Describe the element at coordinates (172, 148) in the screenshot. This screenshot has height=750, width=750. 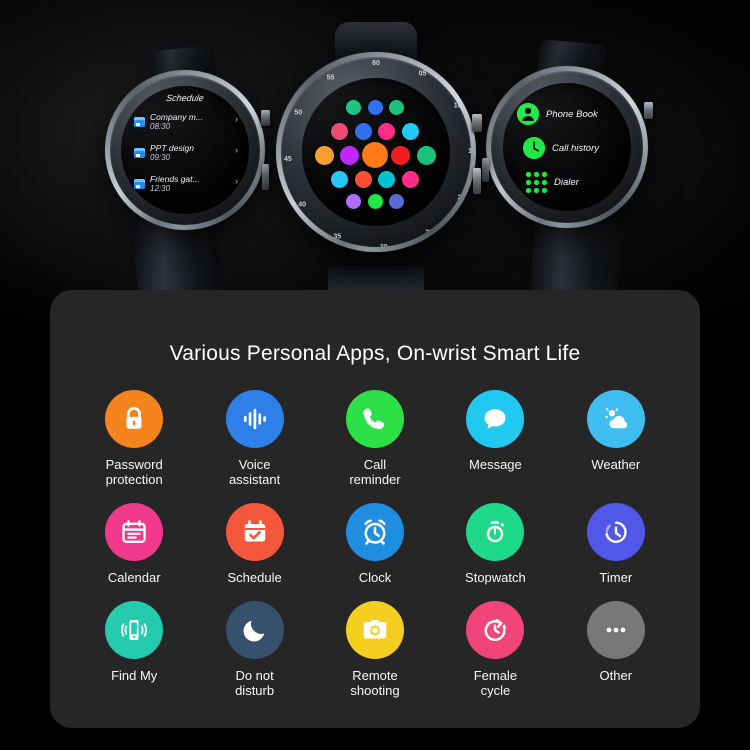
I see `schedule-entry-name: PPT design` at that location.